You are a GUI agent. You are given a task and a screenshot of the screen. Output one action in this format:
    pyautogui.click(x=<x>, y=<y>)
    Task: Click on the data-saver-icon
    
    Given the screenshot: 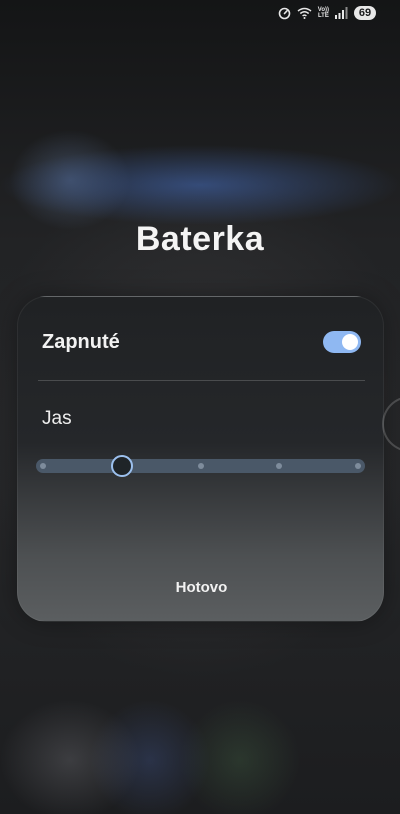 What is the action you would take?
    pyautogui.click(x=284, y=13)
    